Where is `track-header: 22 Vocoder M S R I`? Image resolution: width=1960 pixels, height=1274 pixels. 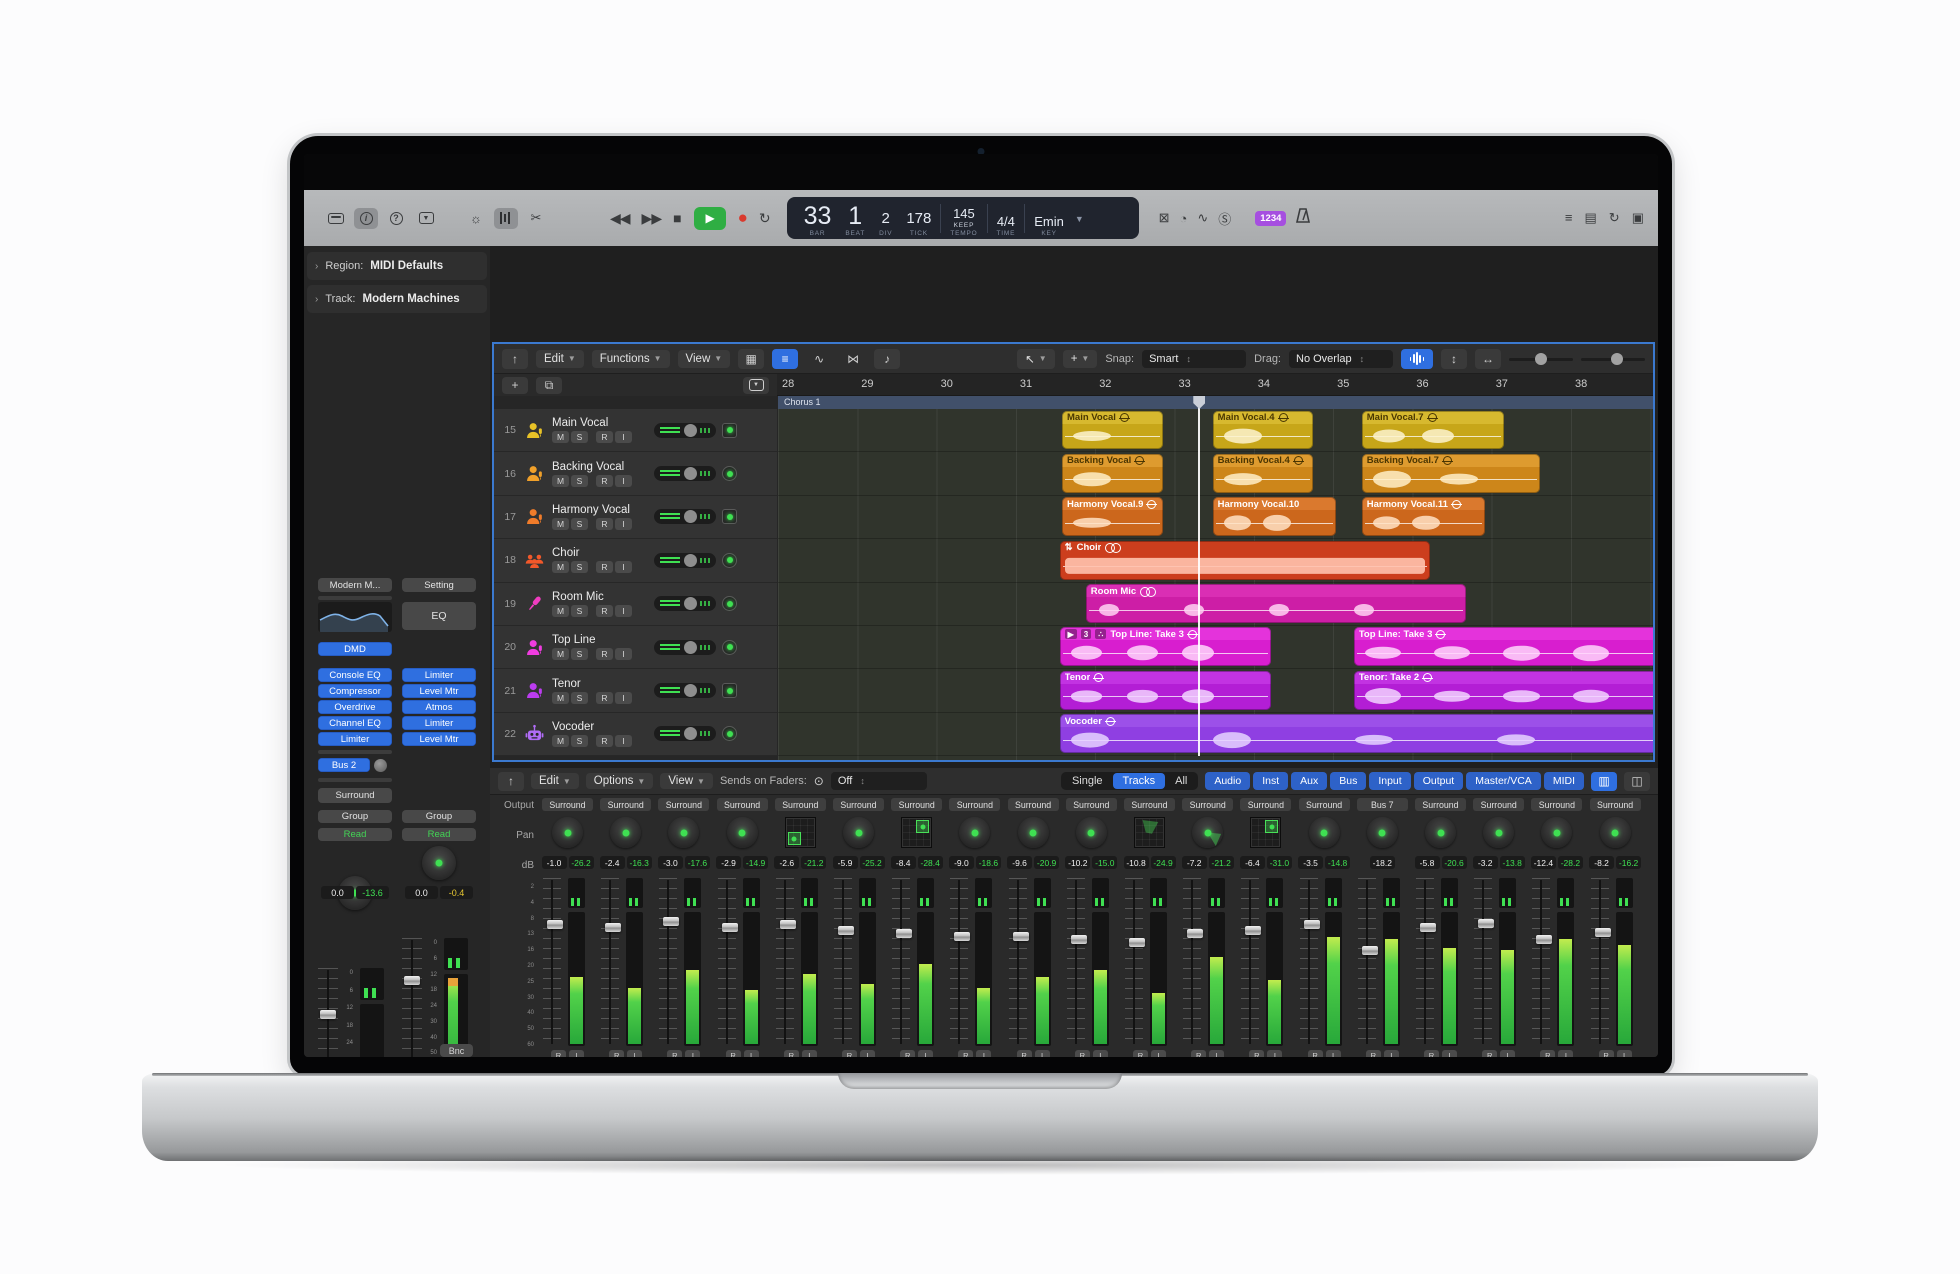
track-header: 22 Vocoder M S R I is located at coordinates (635, 734).